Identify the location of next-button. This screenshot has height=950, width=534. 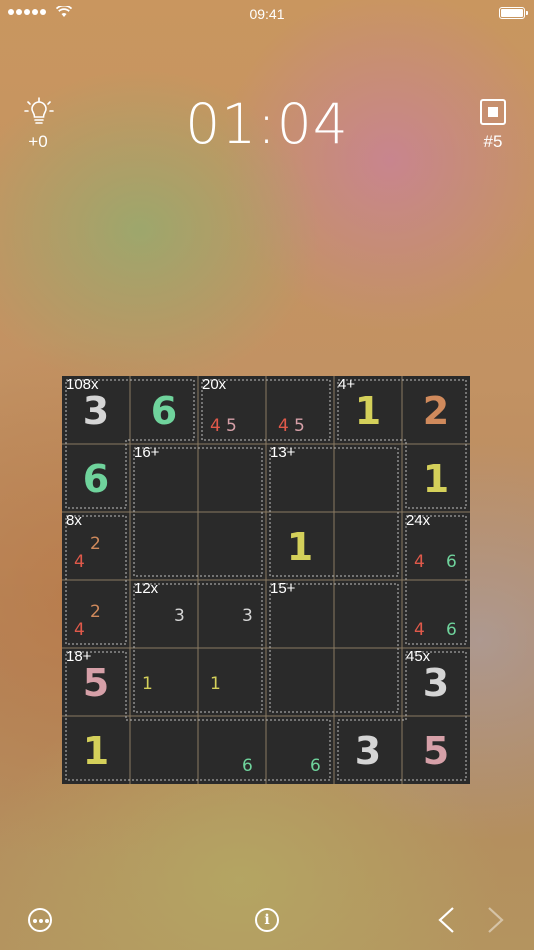
(496, 920).